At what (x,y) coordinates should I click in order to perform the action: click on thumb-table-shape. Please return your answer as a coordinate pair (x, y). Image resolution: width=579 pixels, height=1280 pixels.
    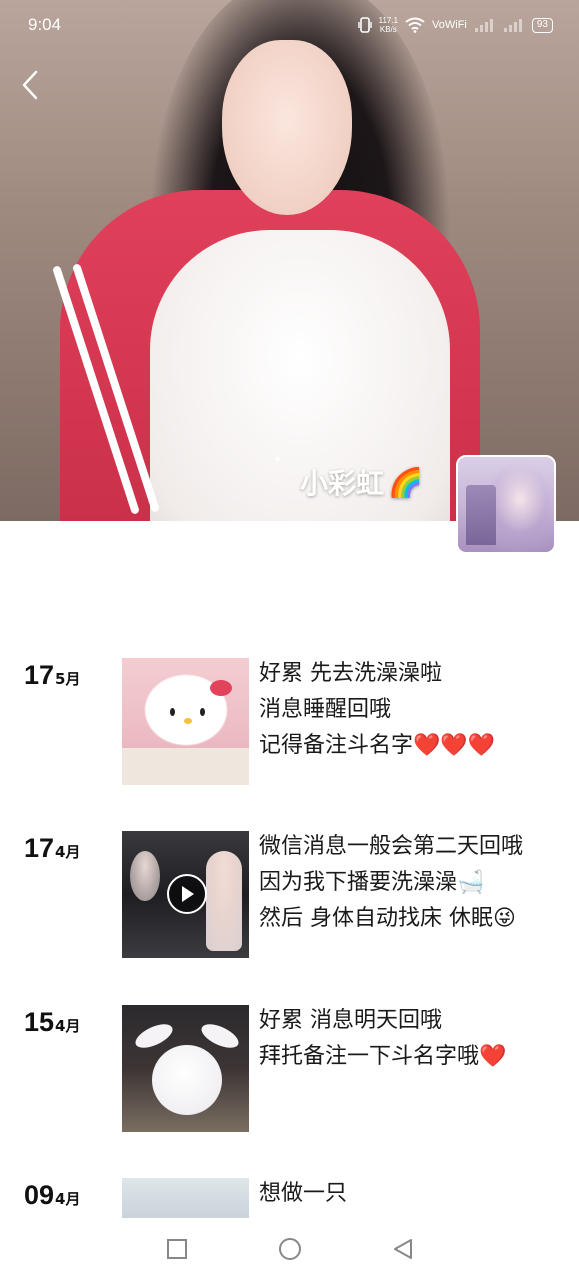
    Looking at the image, I should click on (185, 766).